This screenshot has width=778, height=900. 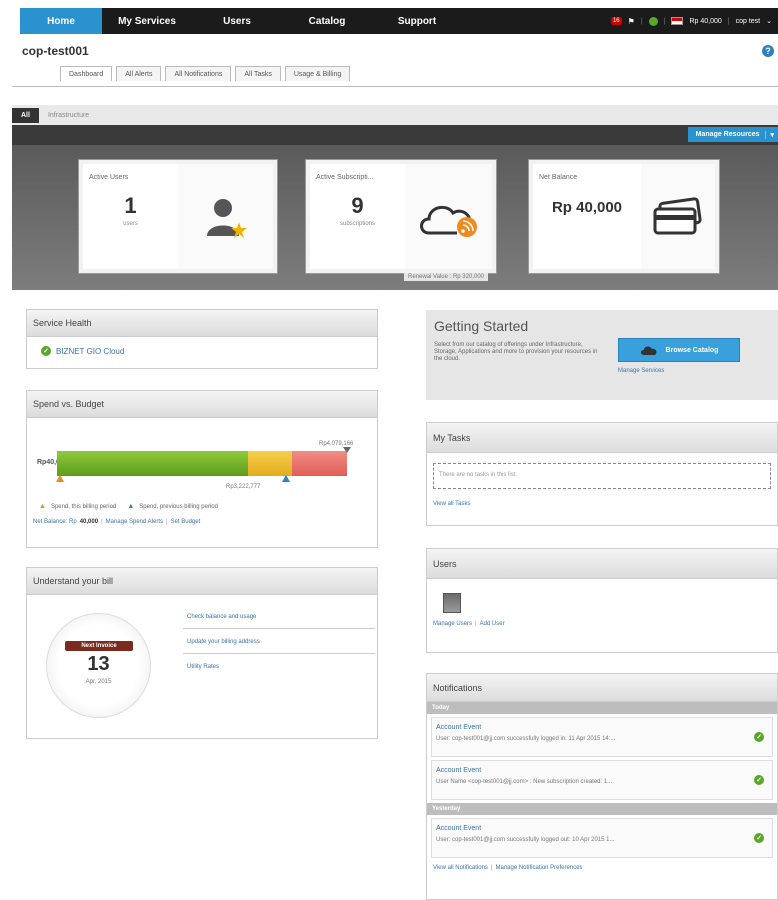 What do you see at coordinates (109, 177) in the screenshot?
I see `card-title: Active Users` at bounding box center [109, 177].